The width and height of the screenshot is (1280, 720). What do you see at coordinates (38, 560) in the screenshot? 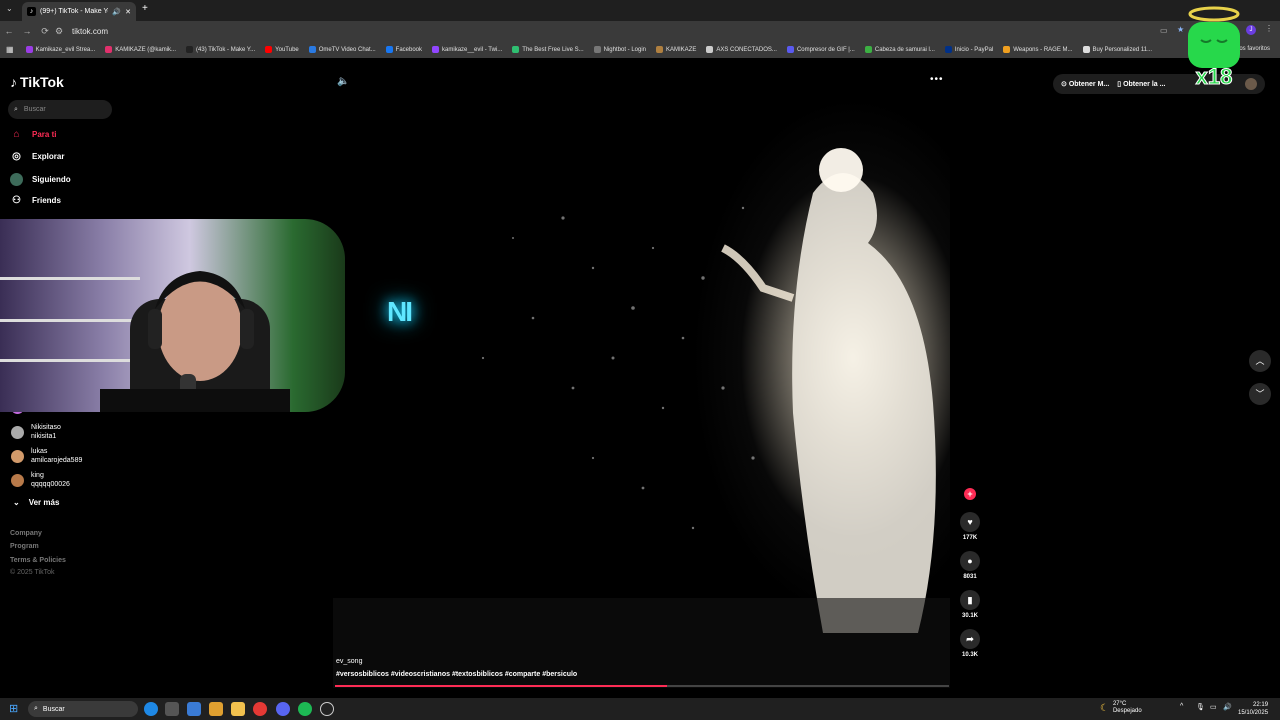
I see `footer-terms-link: Terms & Policies` at bounding box center [38, 560].